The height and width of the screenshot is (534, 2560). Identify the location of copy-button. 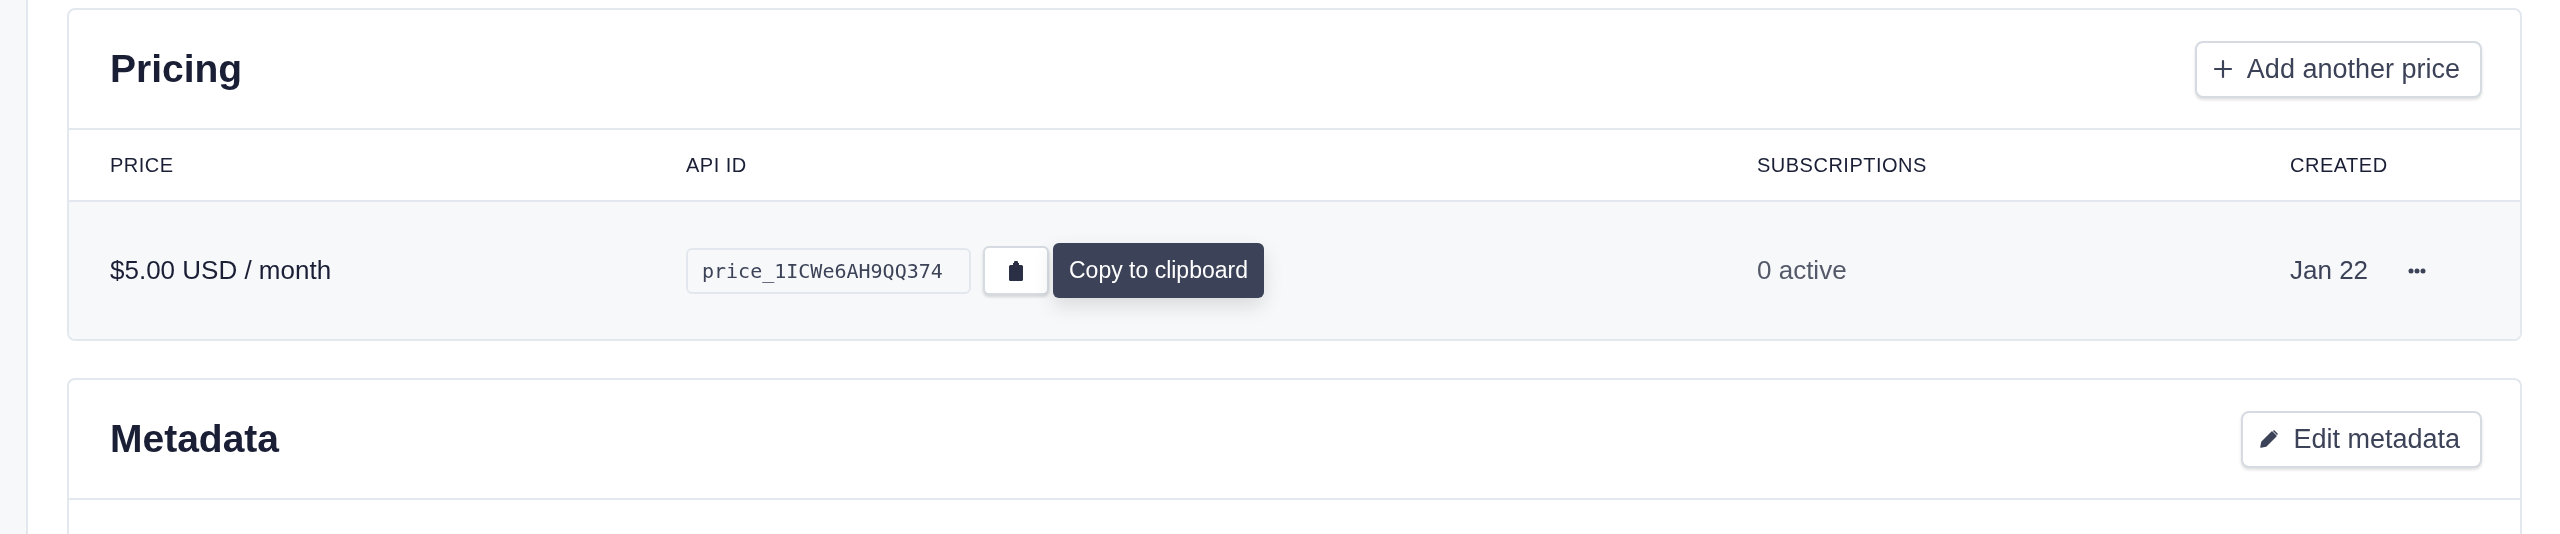
(1016, 270).